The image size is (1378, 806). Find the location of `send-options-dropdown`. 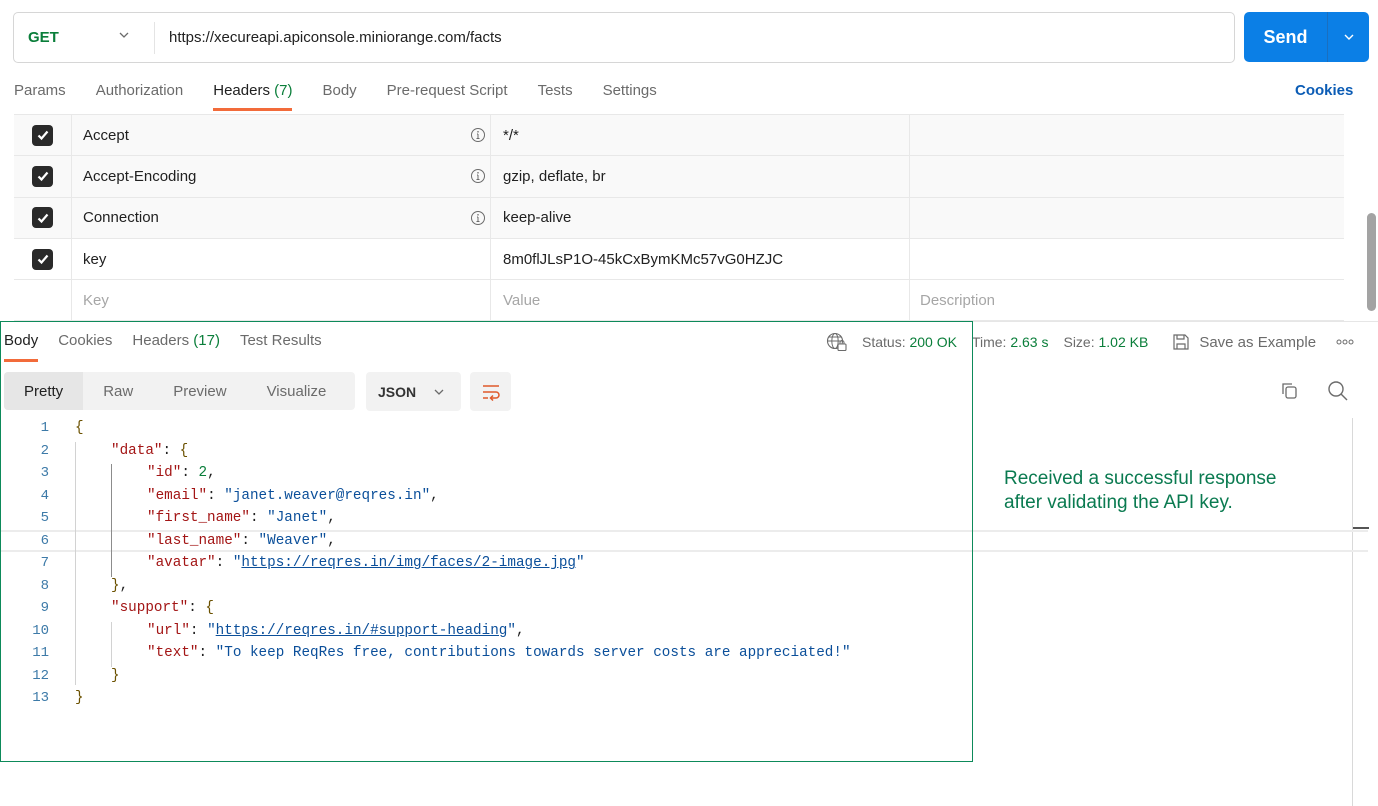

send-options-dropdown is located at coordinates (1348, 37).